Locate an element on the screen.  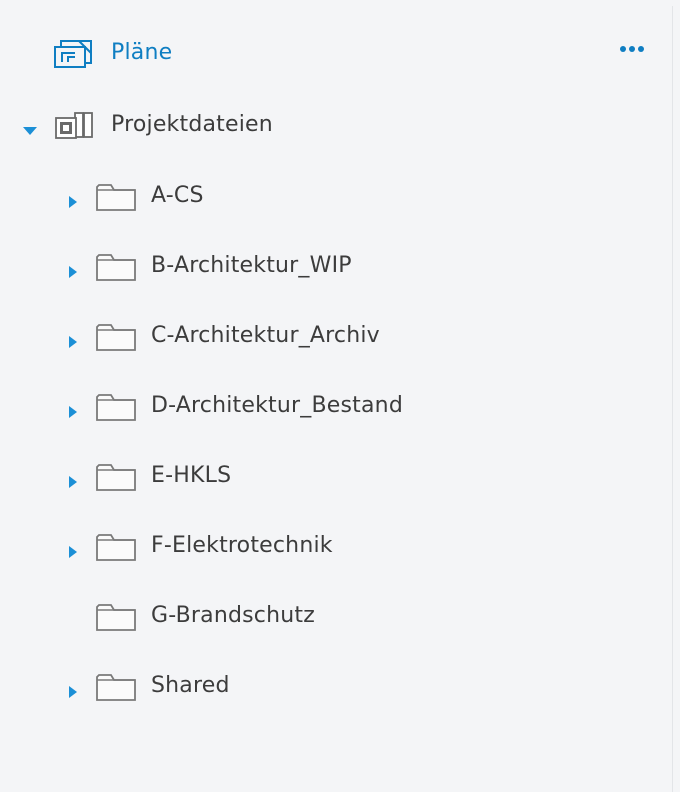
tree-item-label: B-Architektur_WIP is located at coordinates (251, 265).